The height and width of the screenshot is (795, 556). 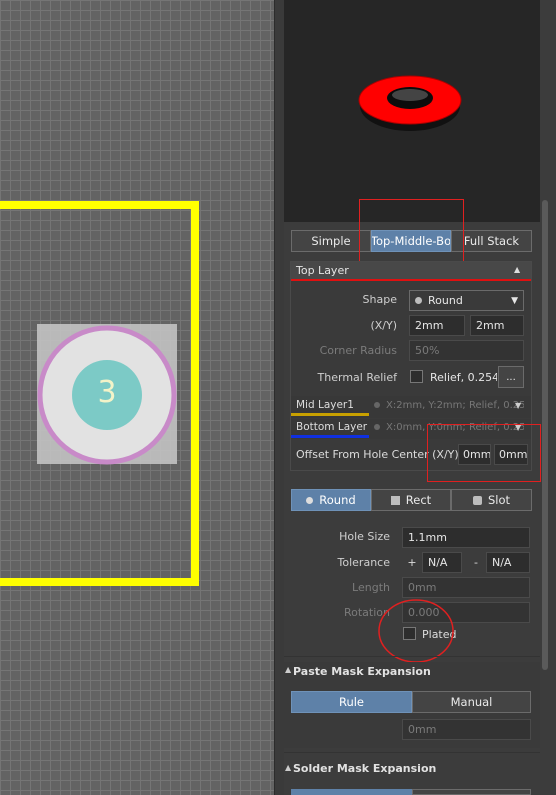 I want to click on chevron-down-icon: ▼, so click(x=514, y=300).